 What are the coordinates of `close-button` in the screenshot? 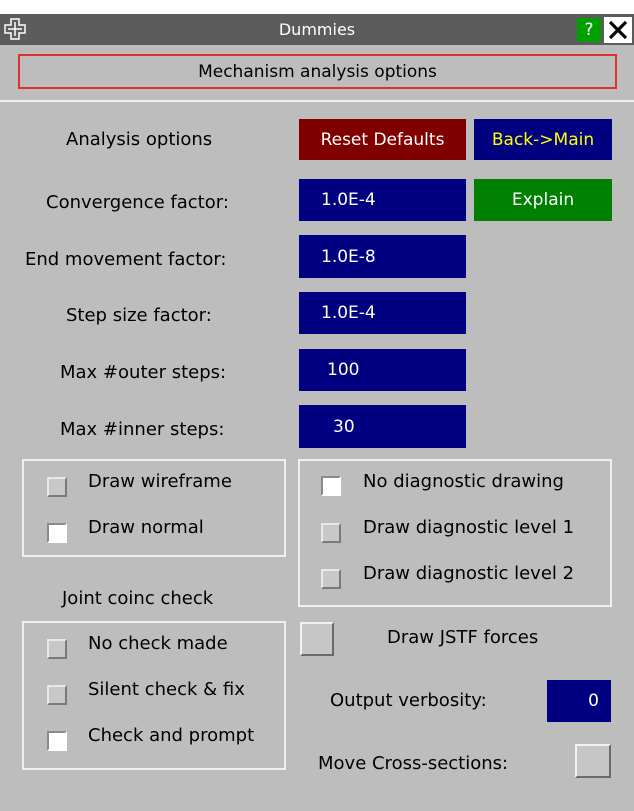 It's located at (618, 30).